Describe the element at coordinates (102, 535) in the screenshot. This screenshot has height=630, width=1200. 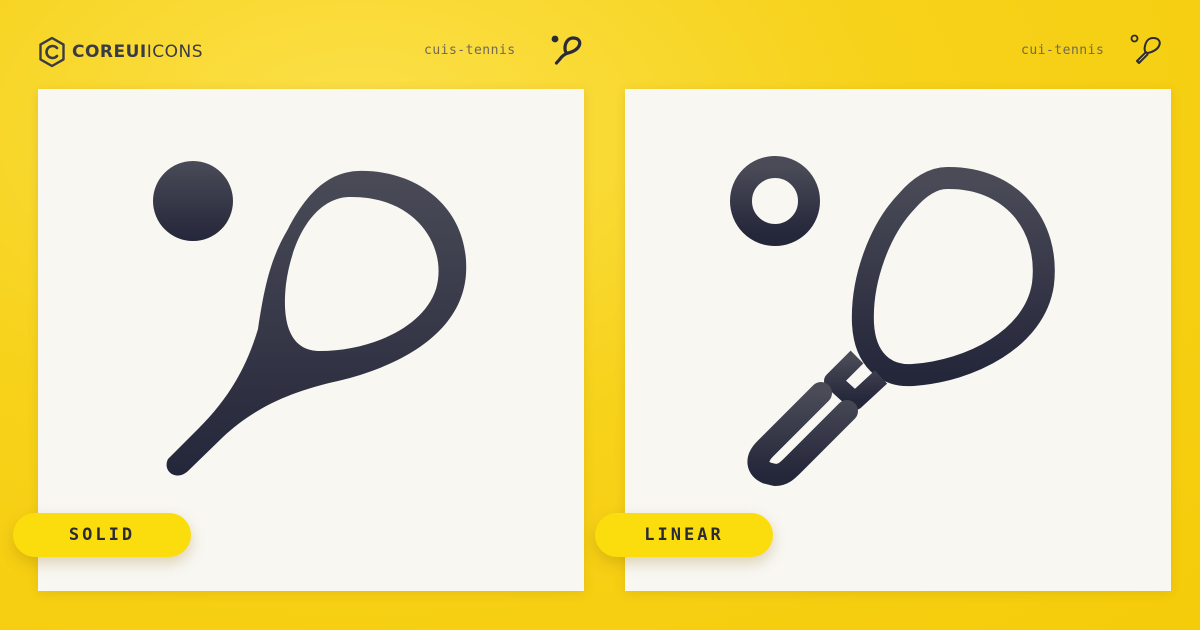
I see `solid-badge: SOLID` at that location.